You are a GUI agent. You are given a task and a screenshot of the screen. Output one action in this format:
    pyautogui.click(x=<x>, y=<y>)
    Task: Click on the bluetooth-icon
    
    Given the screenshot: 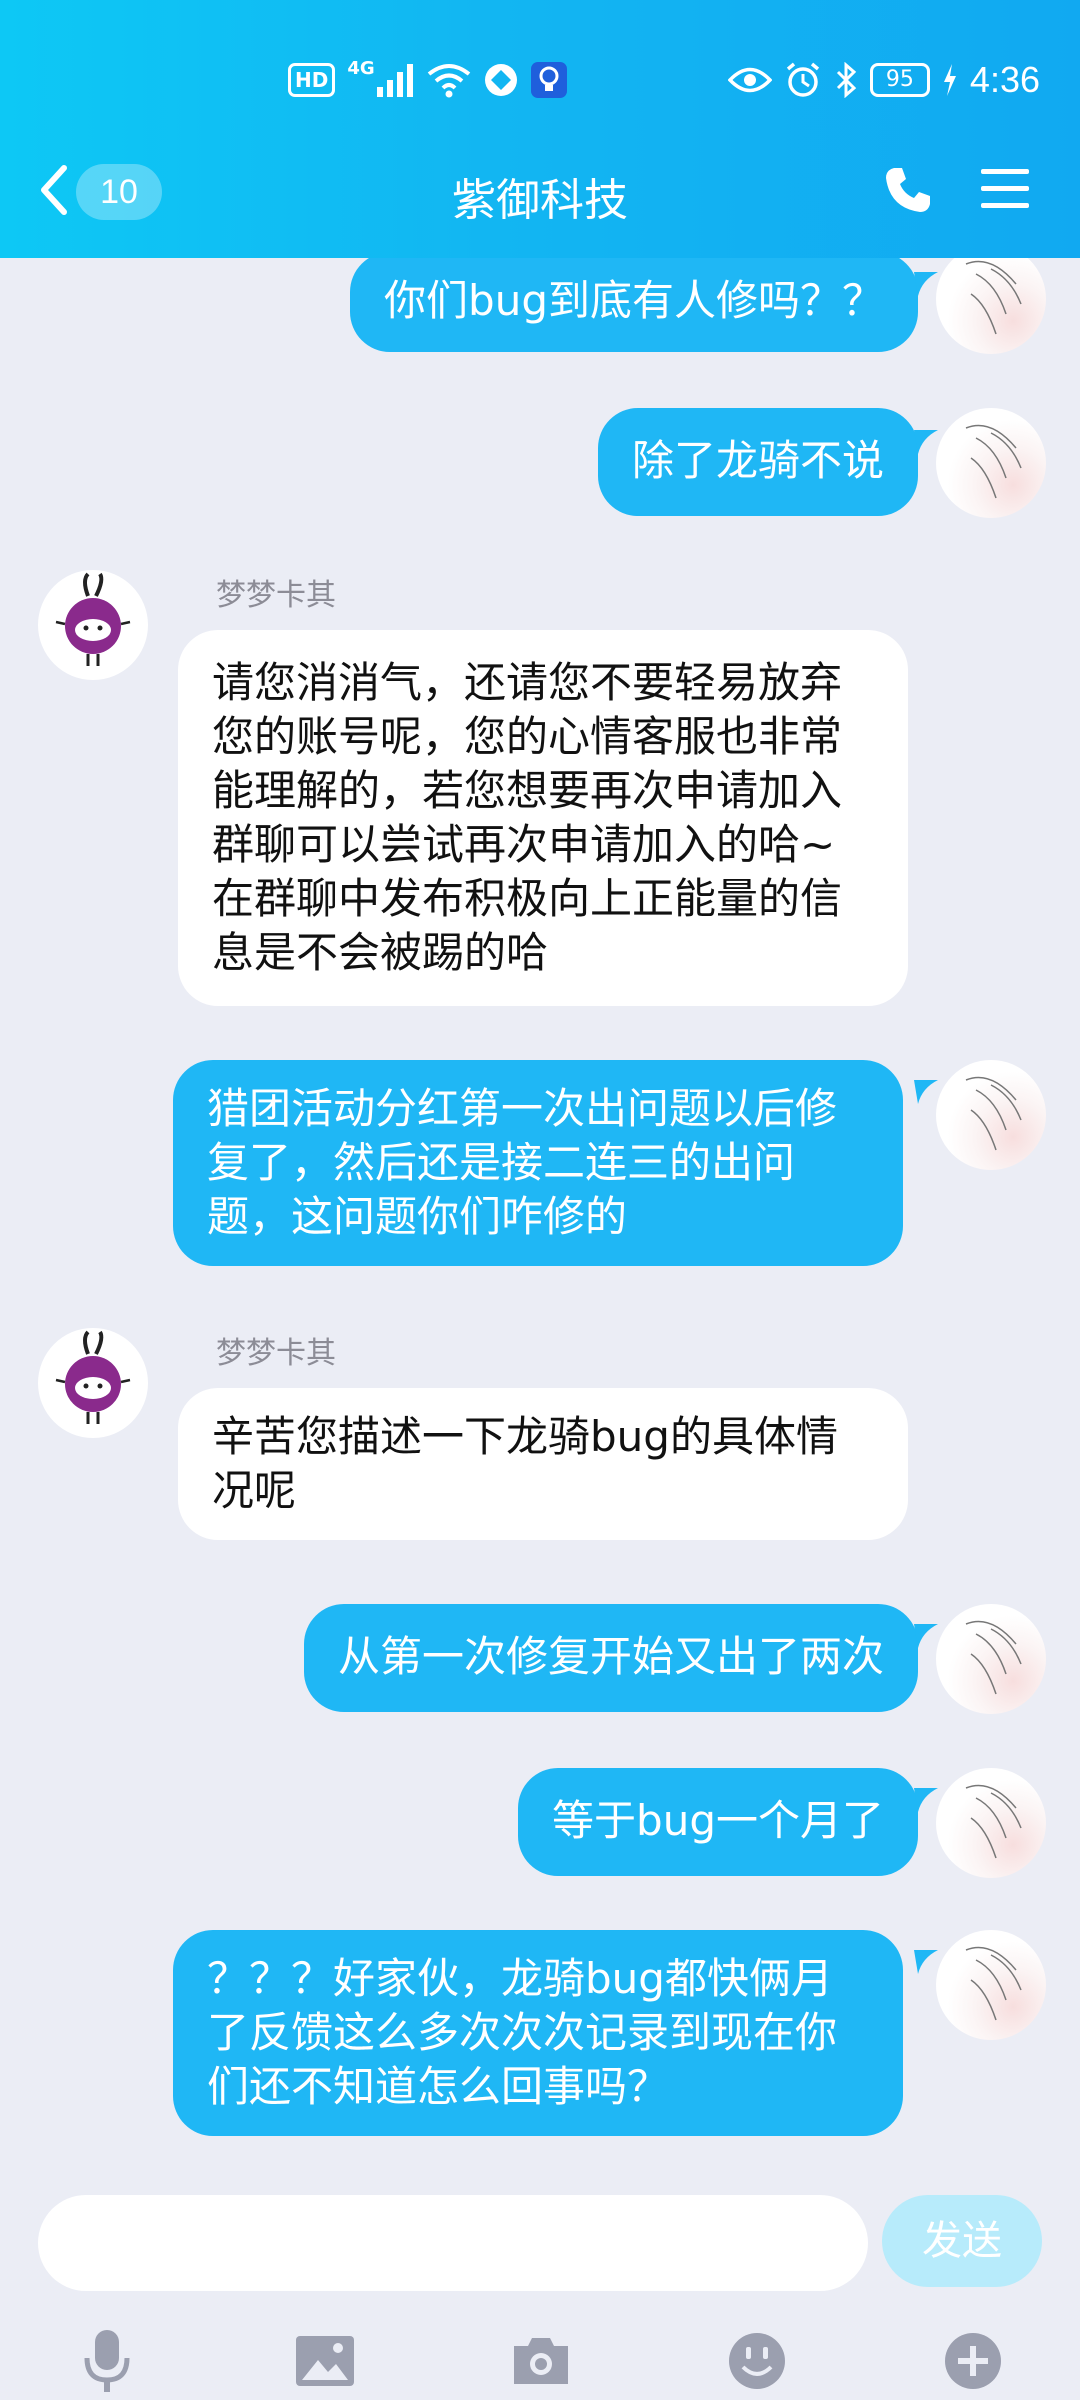 What is the action you would take?
    pyautogui.click(x=846, y=80)
    